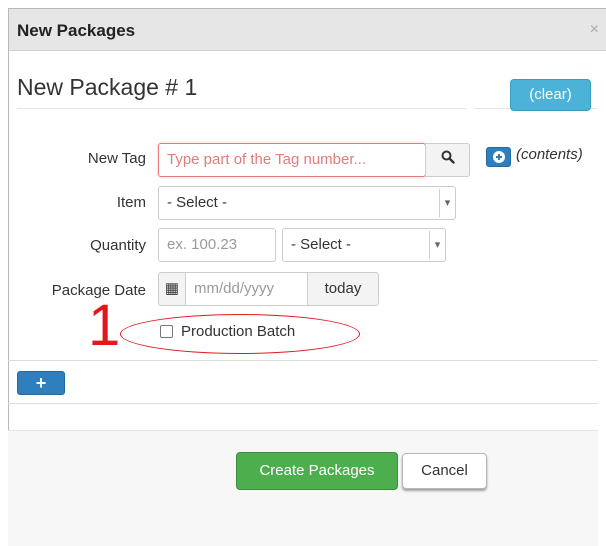 The height and width of the screenshot is (546, 606). I want to click on annotation-number: 1, so click(104, 325).